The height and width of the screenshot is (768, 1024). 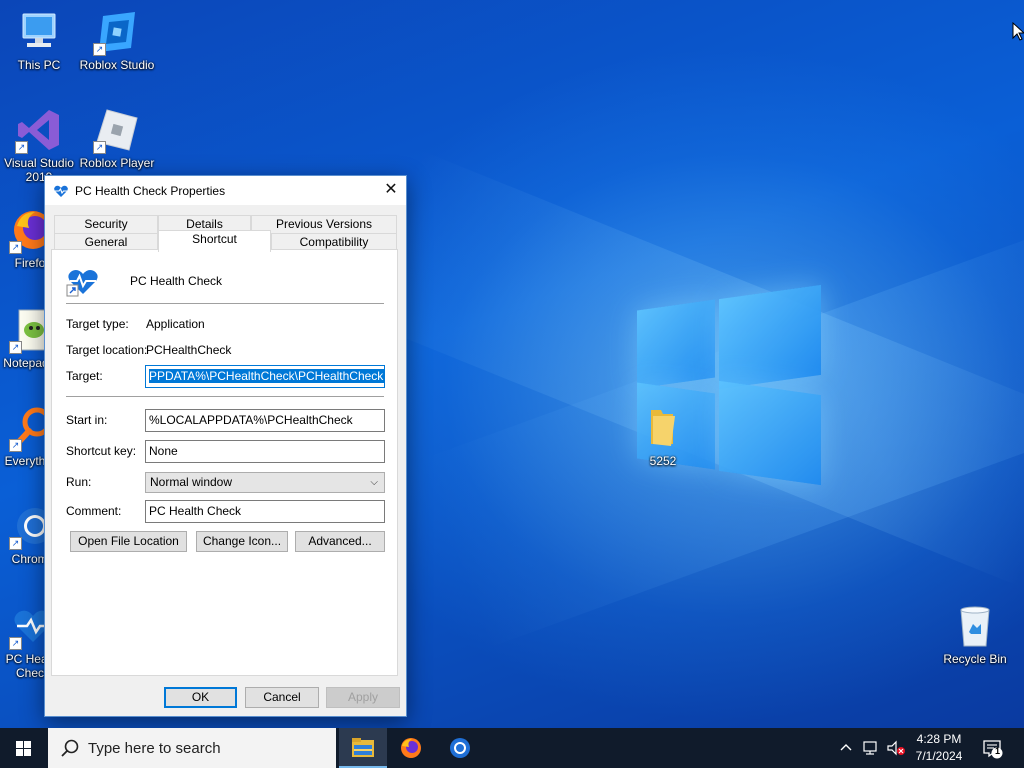 What do you see at coordinates (939, 756) in the screenshot?
I see `clock-date: 7/1/2024` at bounding box center [939, 756].